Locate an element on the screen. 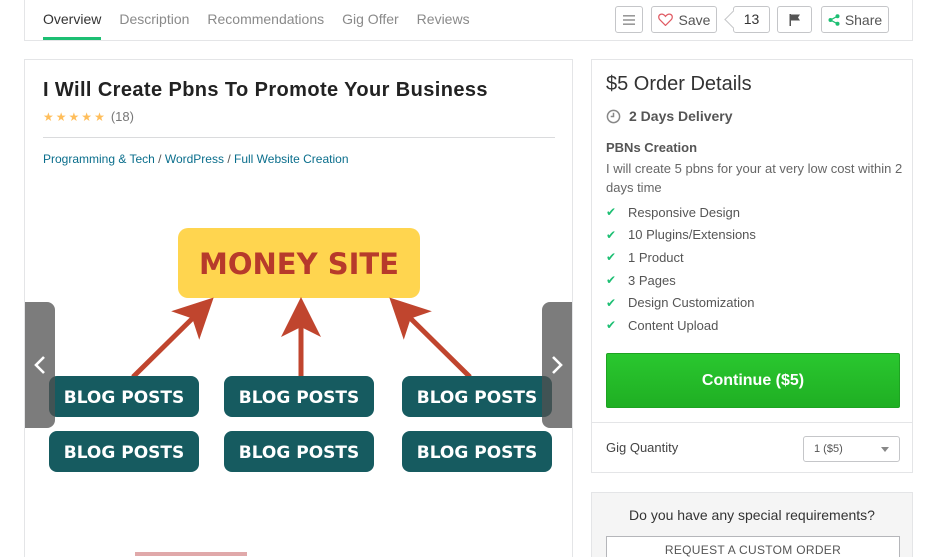 This screenshot has width=927, height=557. tab-description: Description is located at coordinates (154, 20).